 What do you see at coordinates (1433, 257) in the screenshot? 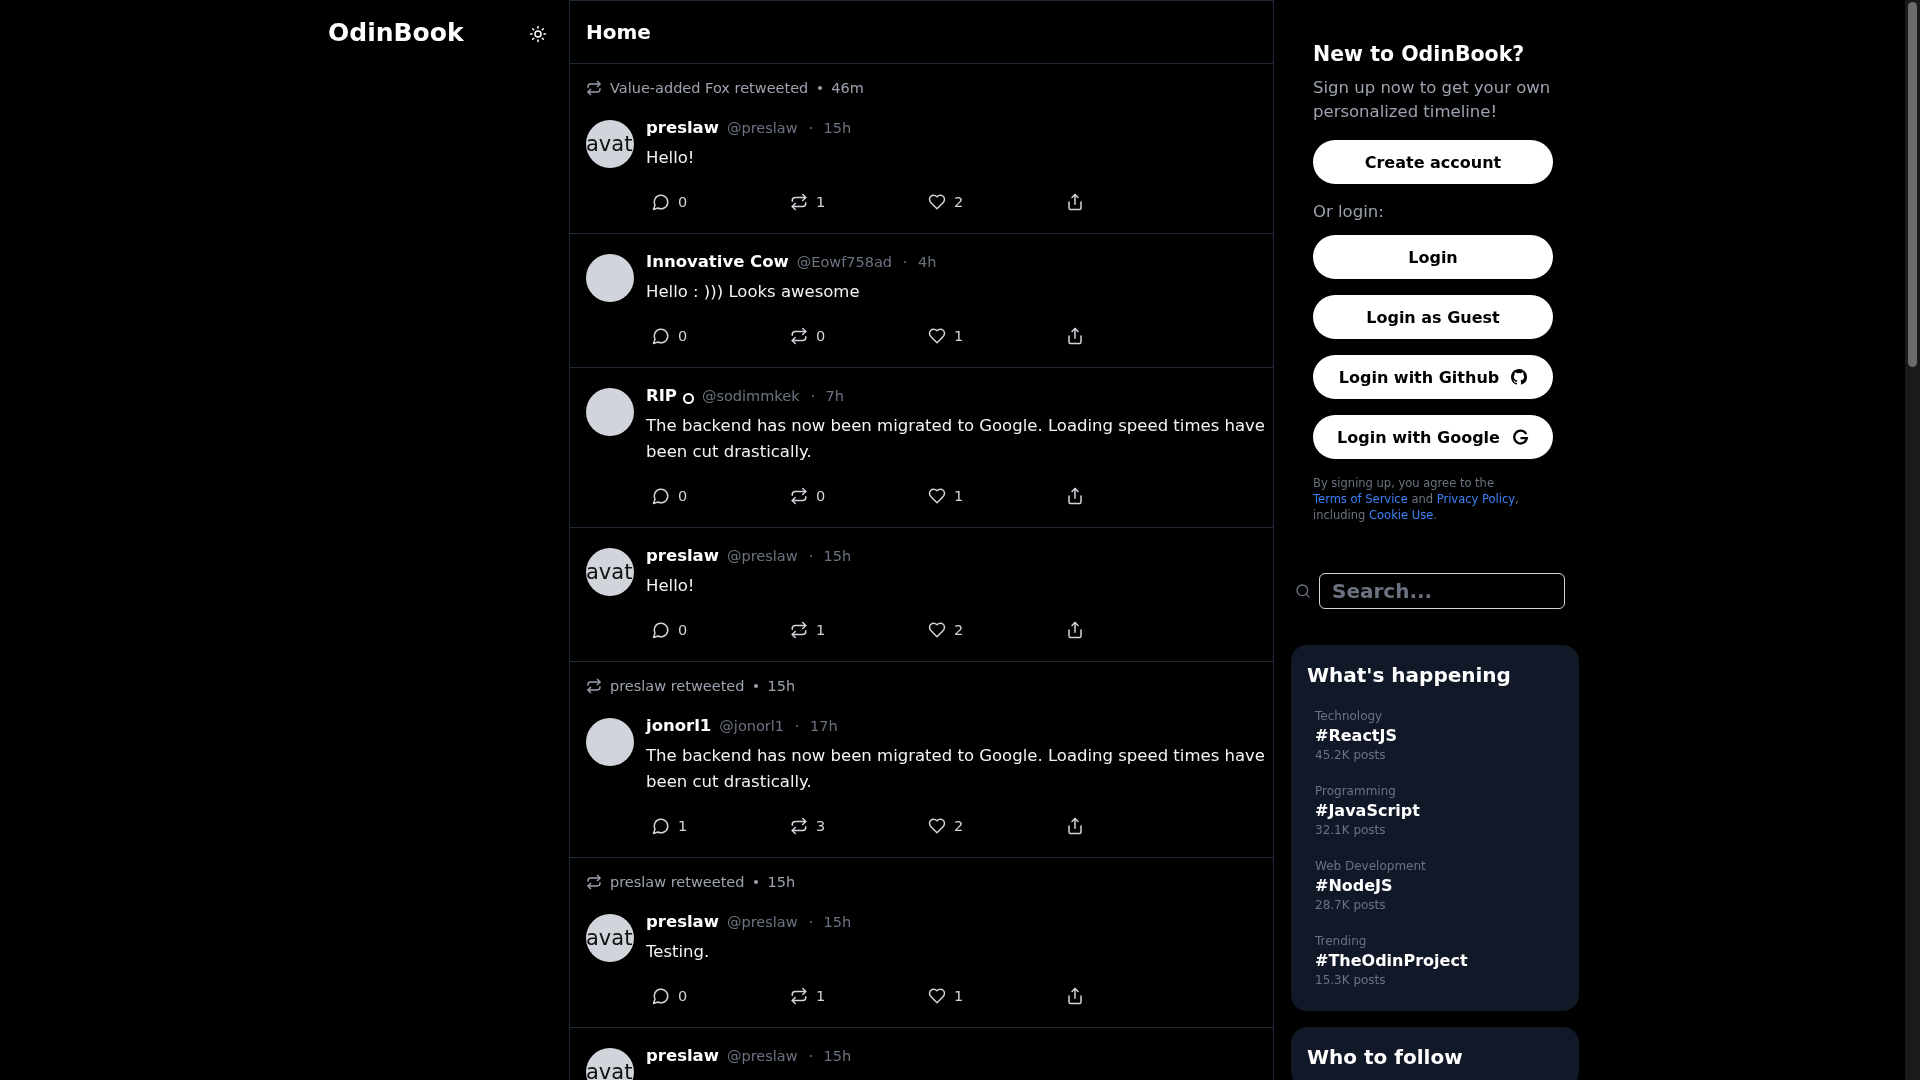
I see `login-button: Login` at bounding box center [1433, 257].